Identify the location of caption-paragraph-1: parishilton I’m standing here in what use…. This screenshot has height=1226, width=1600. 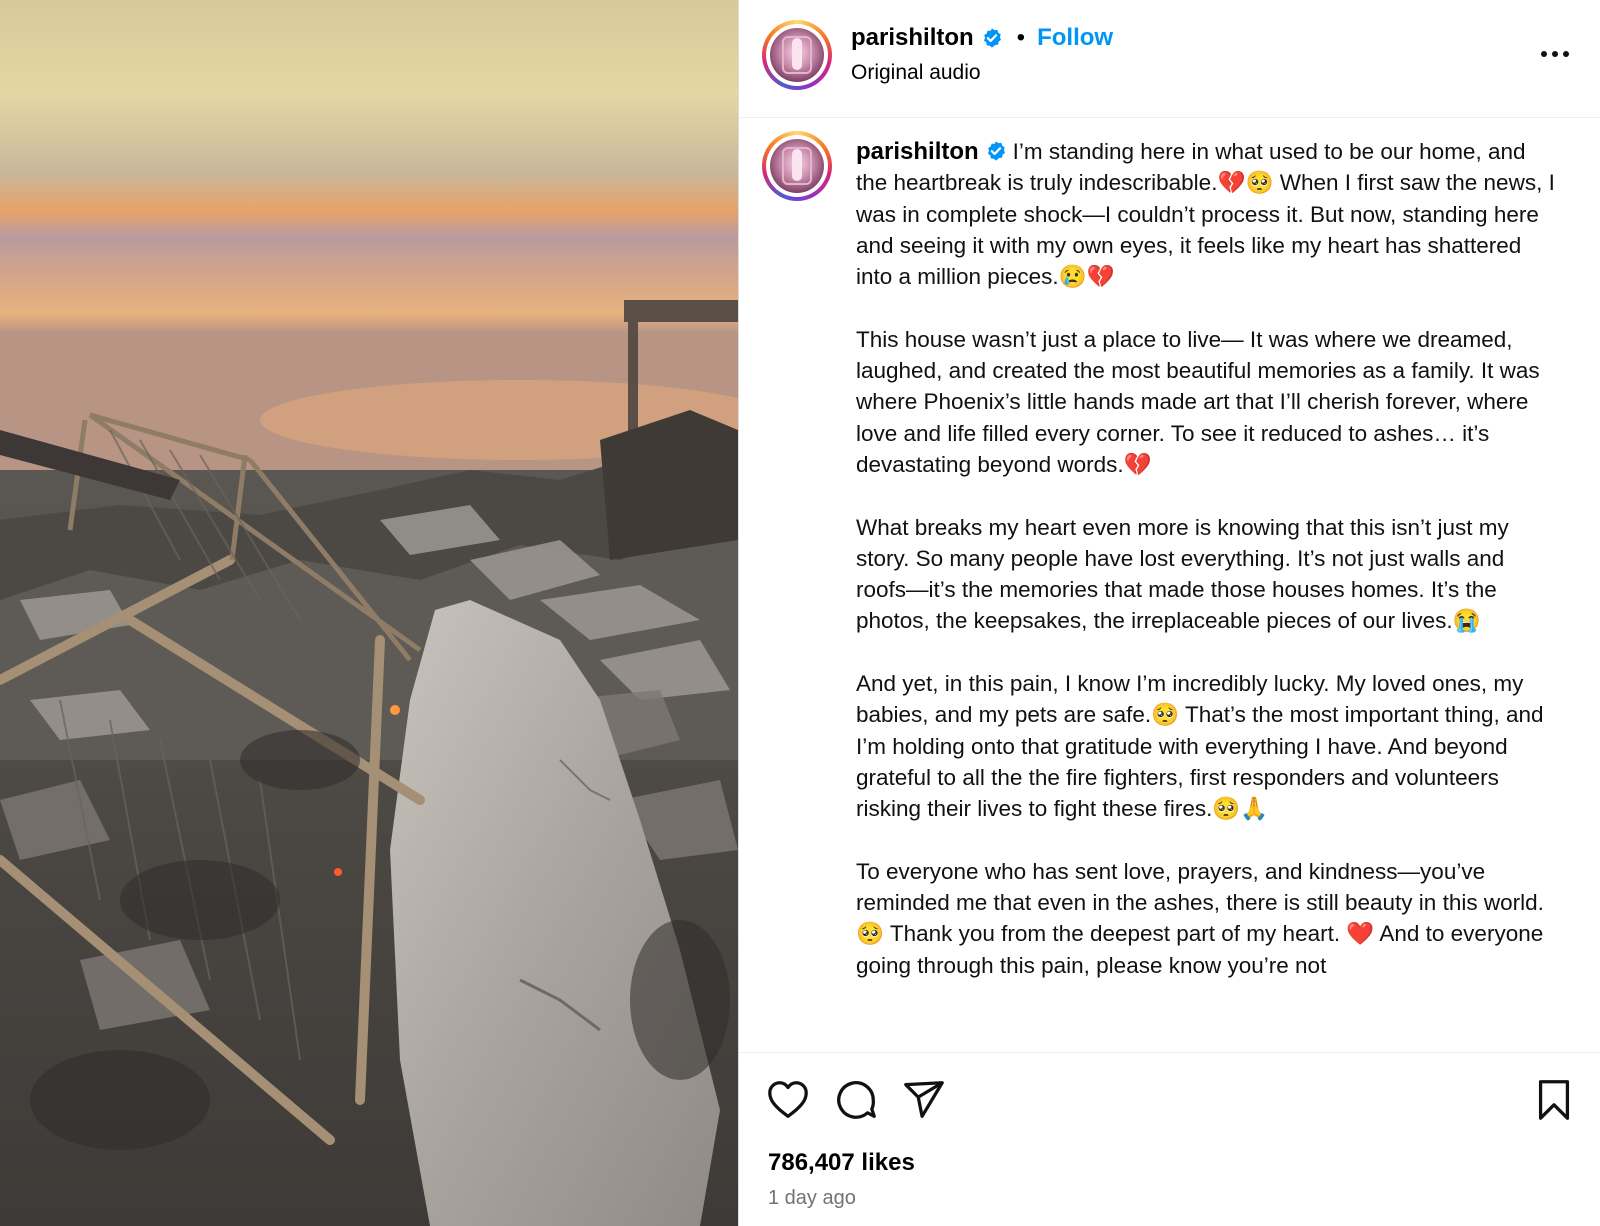
(1206, 214).